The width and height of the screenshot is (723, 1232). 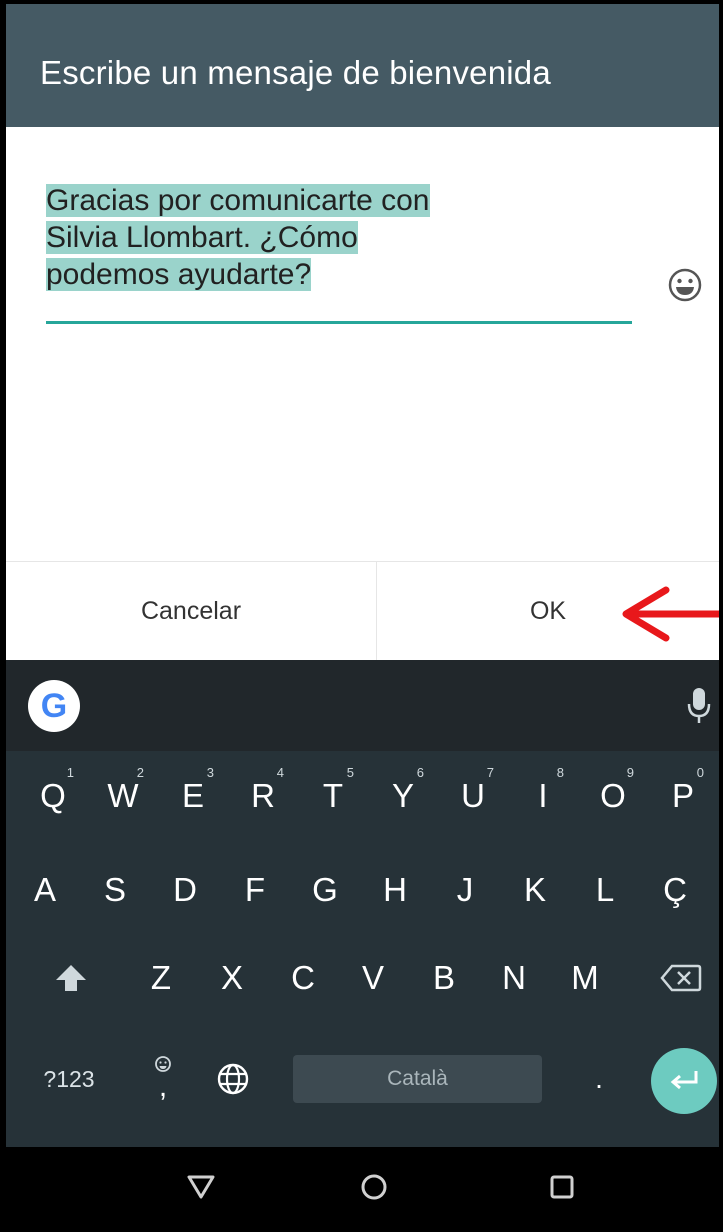 What do you see at coordinates (465, 890) in the screenshot?
I see `key-j: J` at bounding box center [465, 890].